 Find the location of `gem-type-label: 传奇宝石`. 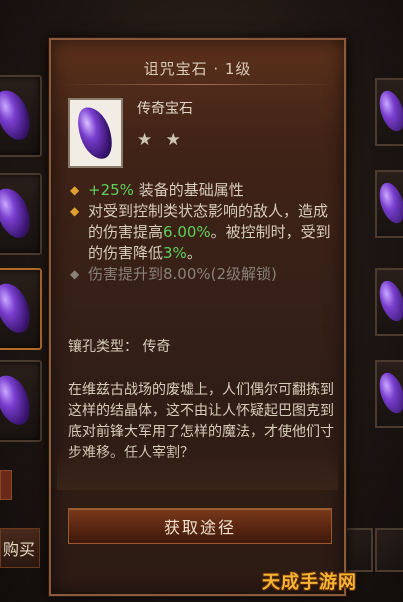

gem-type-label: 传奇宝石 is located at coordinates (165, 109).